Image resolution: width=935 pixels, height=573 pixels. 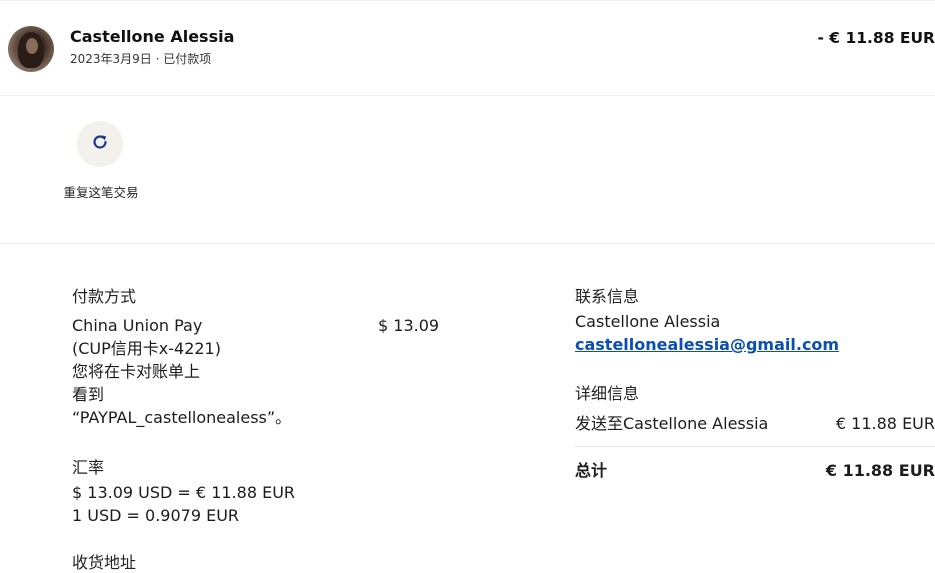 What do you see at coordinates (104, 562) in the screenshot?
I see `shipping-address-title: 收货地址` at bounding box center [104, 562].